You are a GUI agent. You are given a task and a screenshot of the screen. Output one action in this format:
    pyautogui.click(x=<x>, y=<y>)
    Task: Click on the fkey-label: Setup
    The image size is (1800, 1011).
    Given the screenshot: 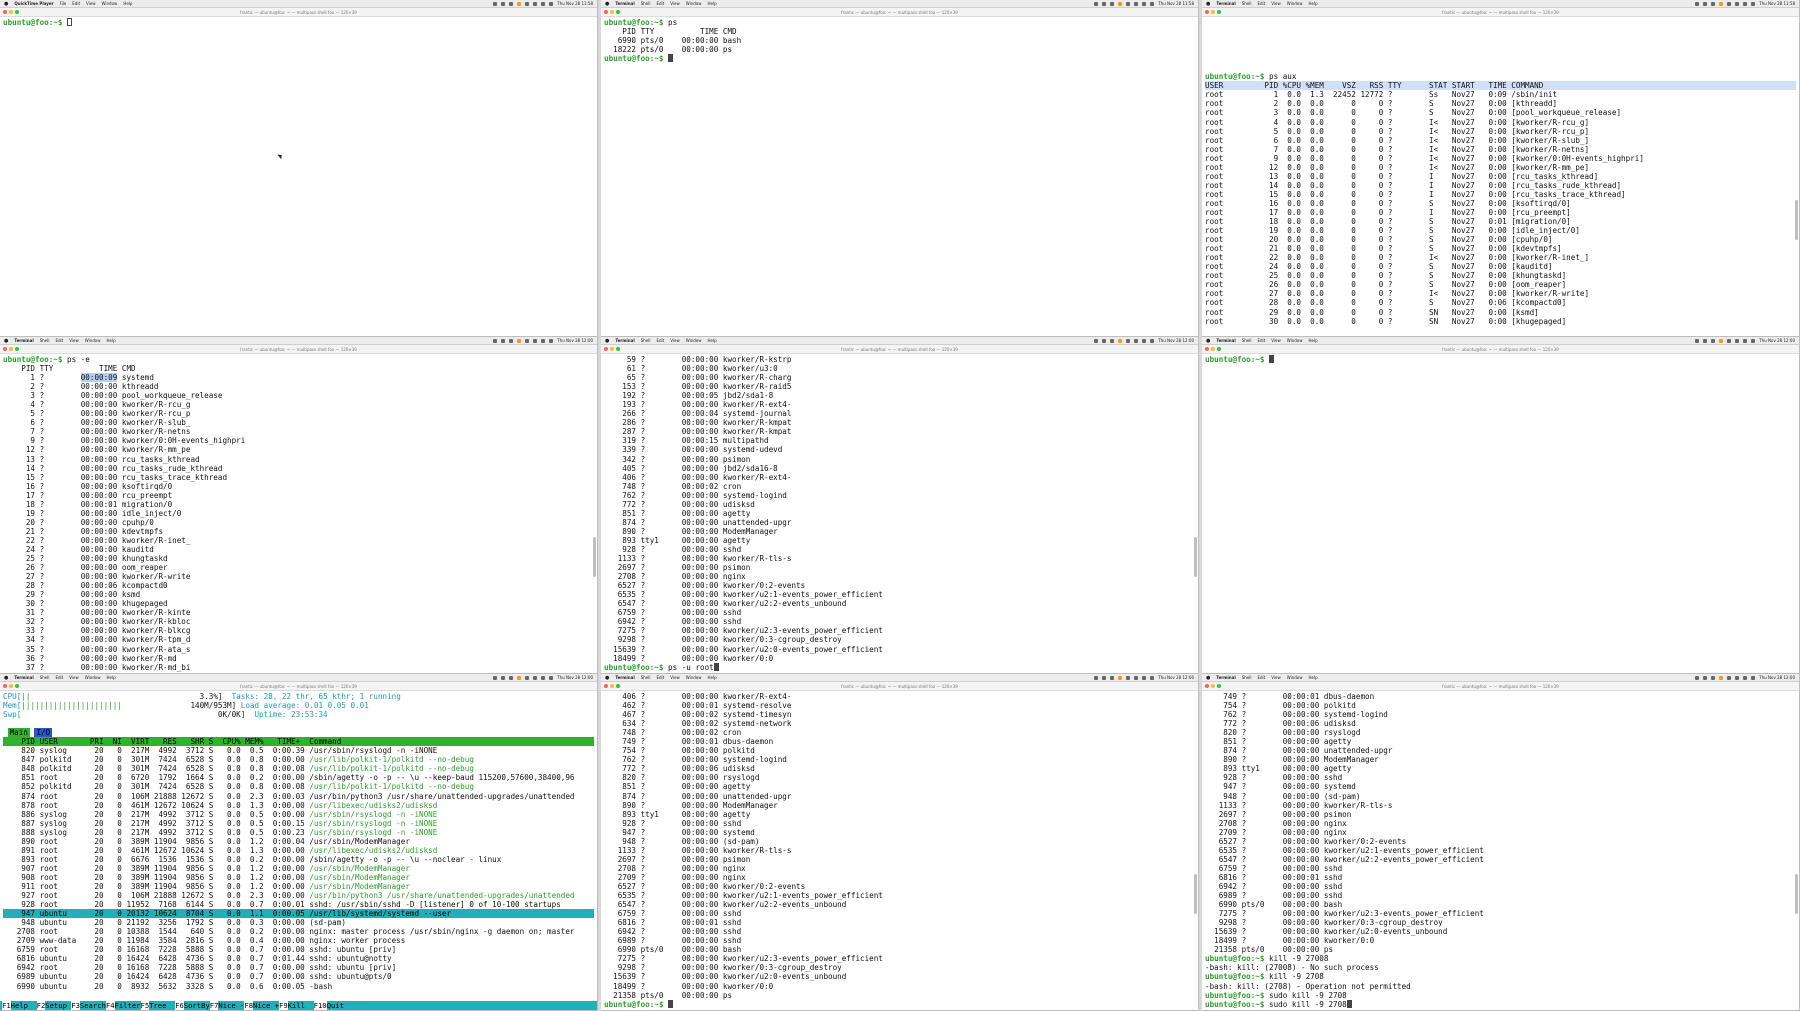 What is the action you would take?
    pyautogui.click(x=58, y=1005)
    